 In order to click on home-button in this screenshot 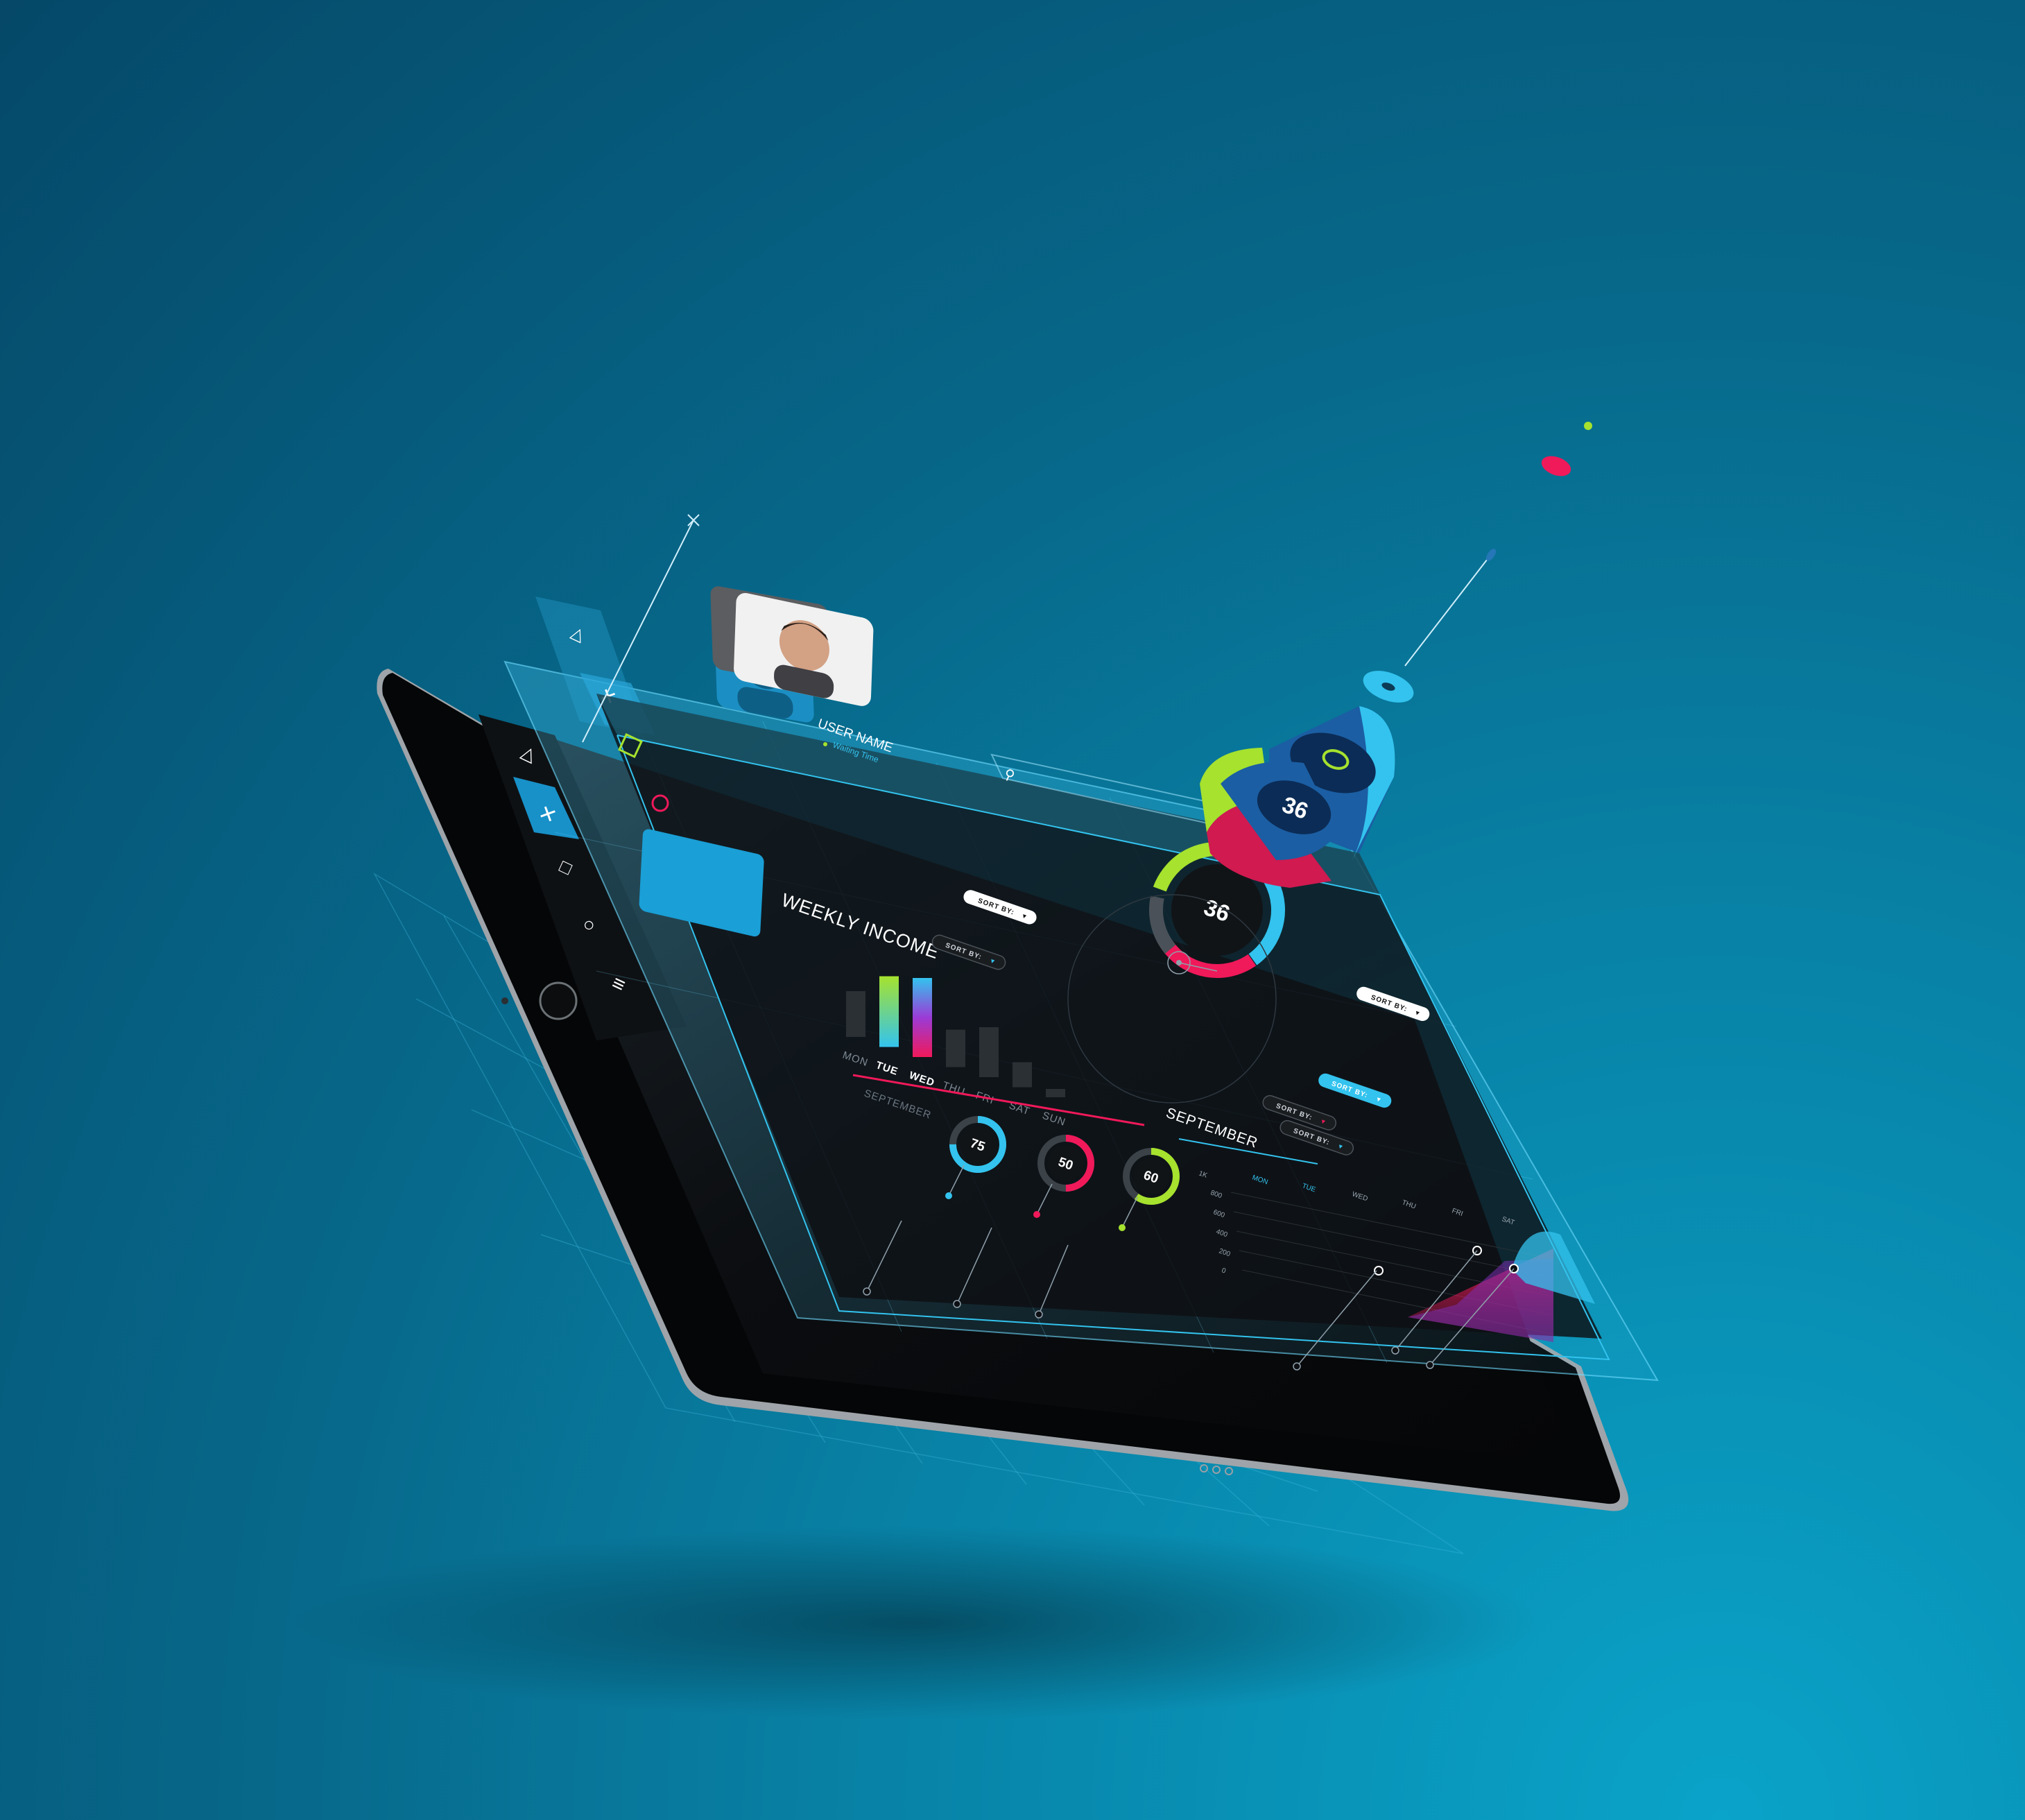, I will do `click(559, 1001)`.